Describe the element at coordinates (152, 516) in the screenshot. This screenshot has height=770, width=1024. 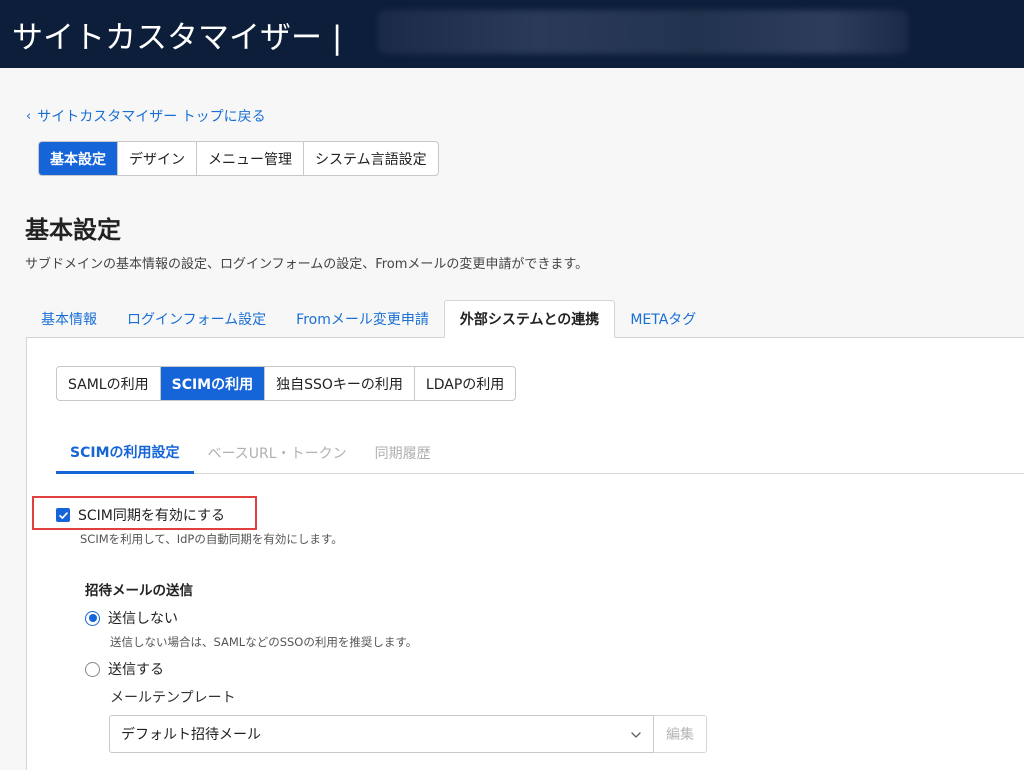
I see `scim-sync-label: SCIM同期を有効にする` at that location.